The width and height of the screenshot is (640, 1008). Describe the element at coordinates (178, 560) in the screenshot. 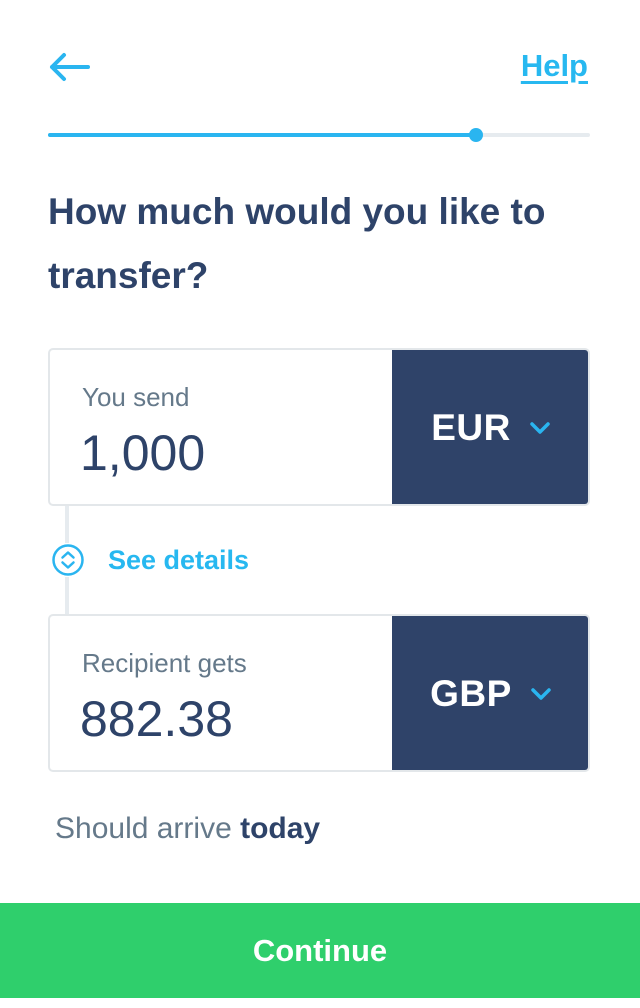

I see `see-details-link: See details` at that location.